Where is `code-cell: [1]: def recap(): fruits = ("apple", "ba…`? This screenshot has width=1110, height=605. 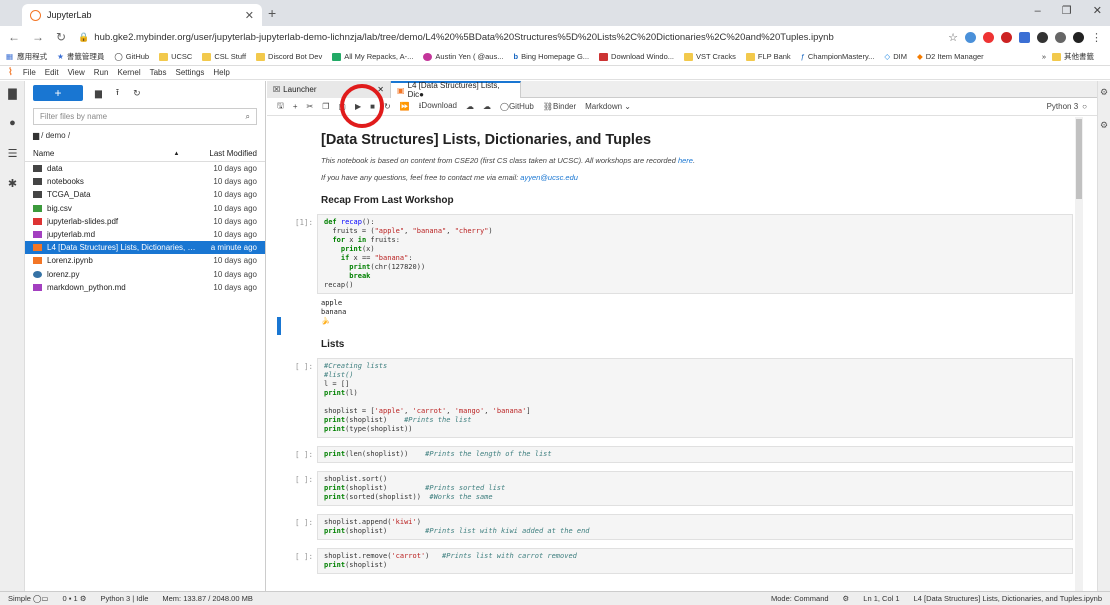 code-cell: [1]: def recap(): fruits = ("apple", "ba… is located at coordinates (676, 254).